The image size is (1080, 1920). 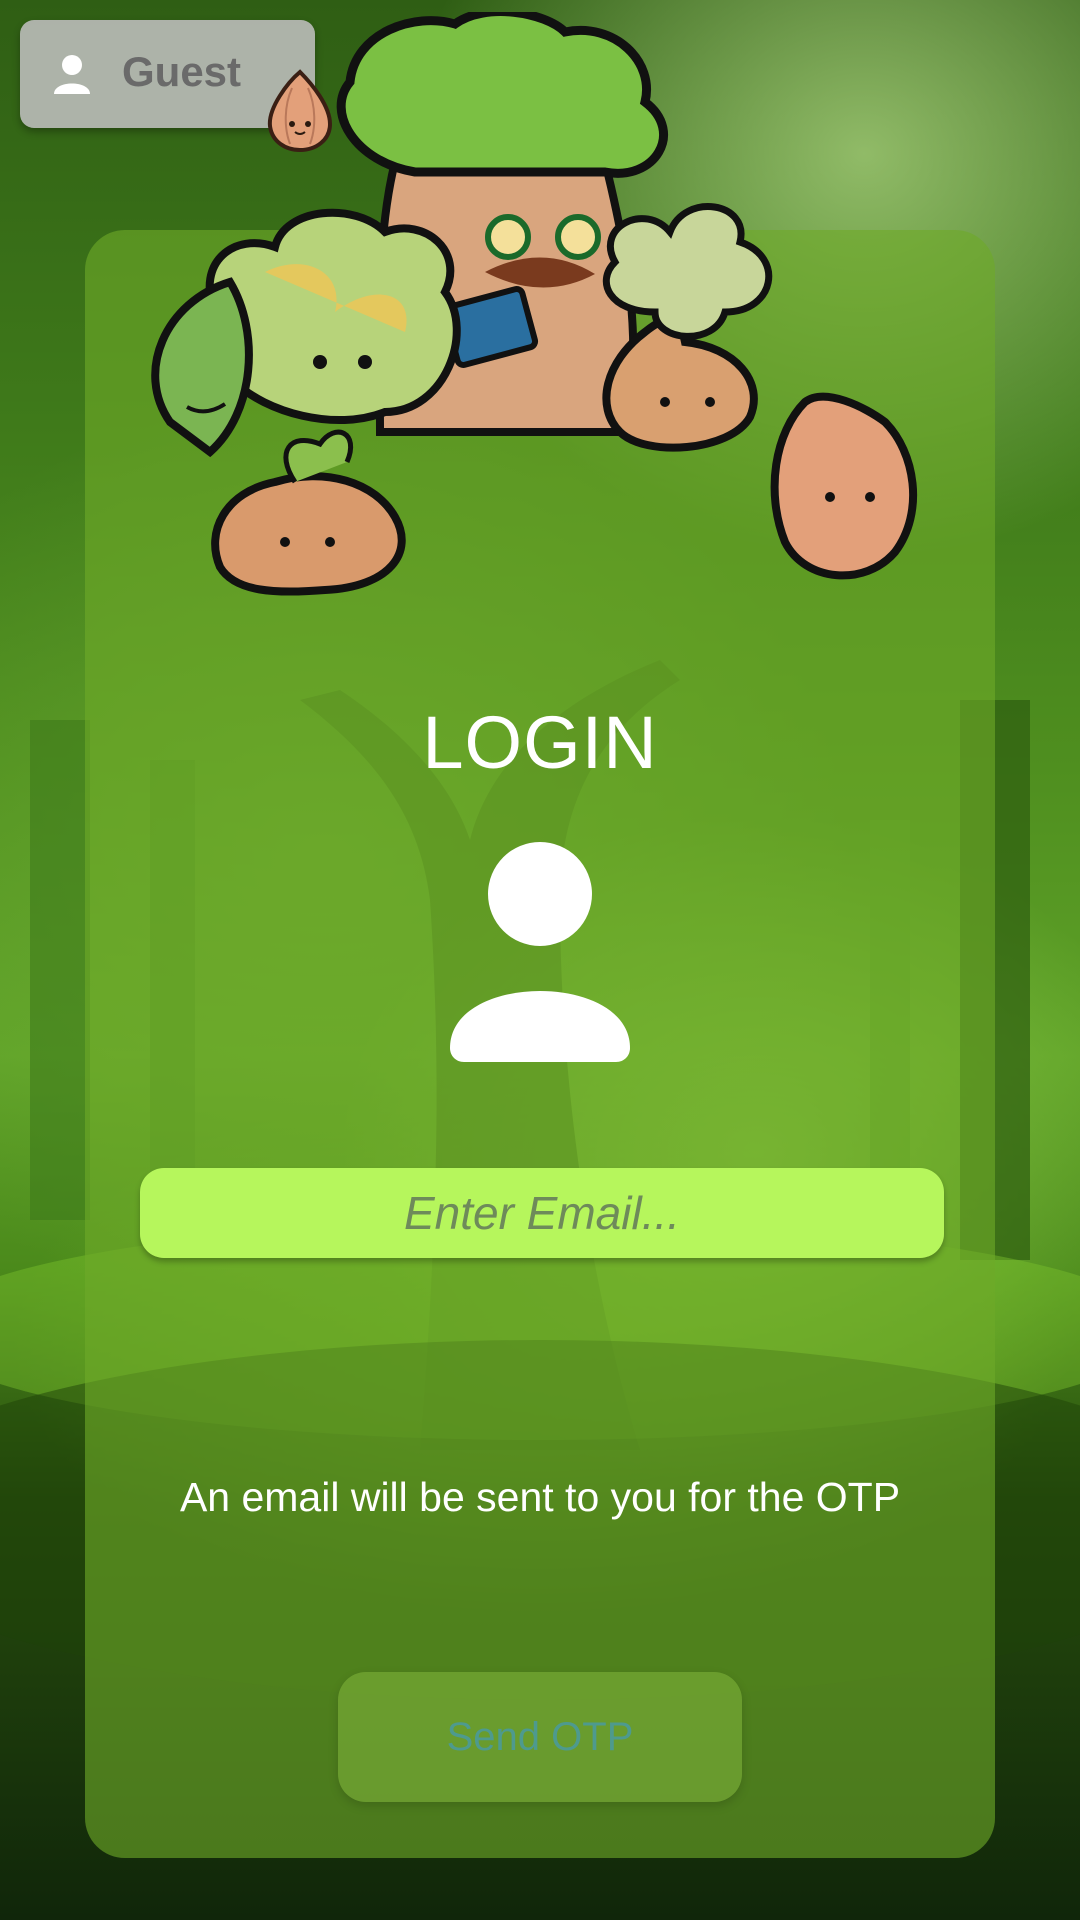 What do you see at coordinates (72, 74) in the screenshot?
I see `user-icon` at bounding box center [72, 74].